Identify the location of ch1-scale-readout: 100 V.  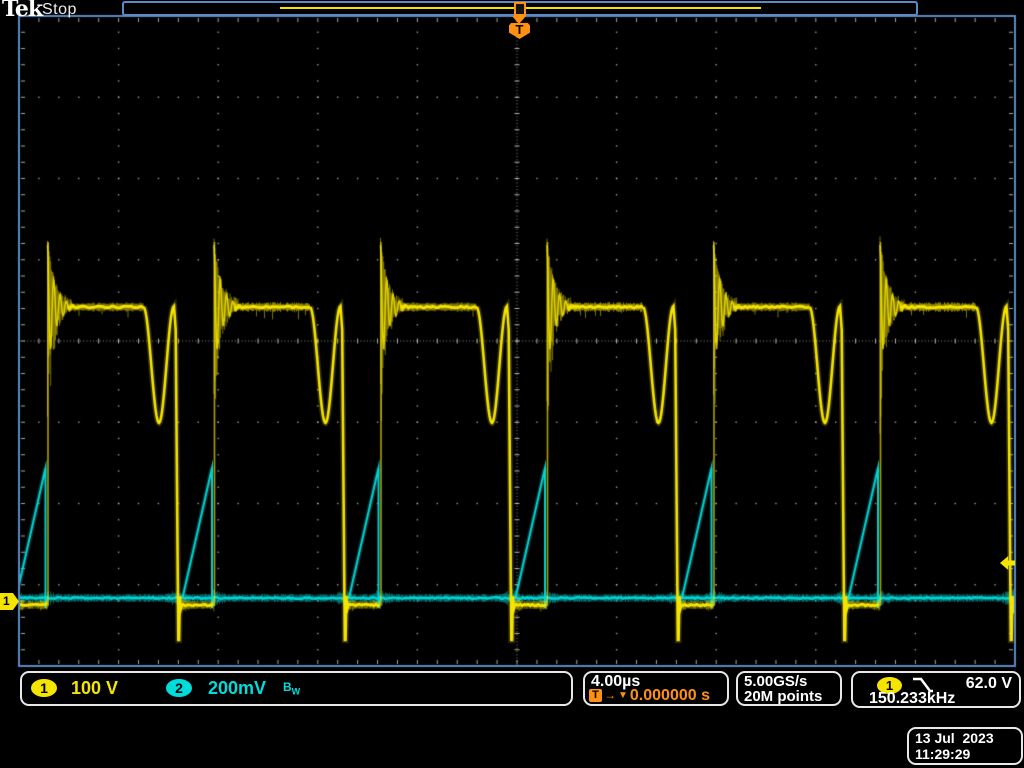
(95, 688).